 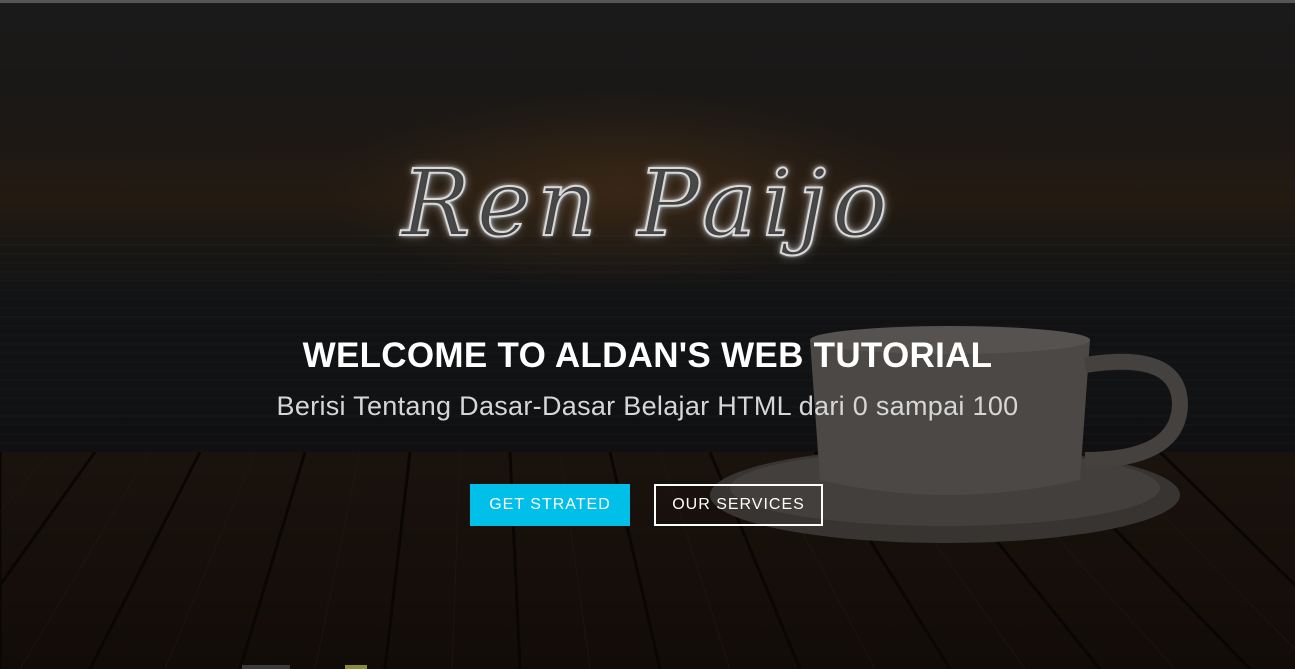 I want to click on bottom-strip-left, so click(x=266, y=667).